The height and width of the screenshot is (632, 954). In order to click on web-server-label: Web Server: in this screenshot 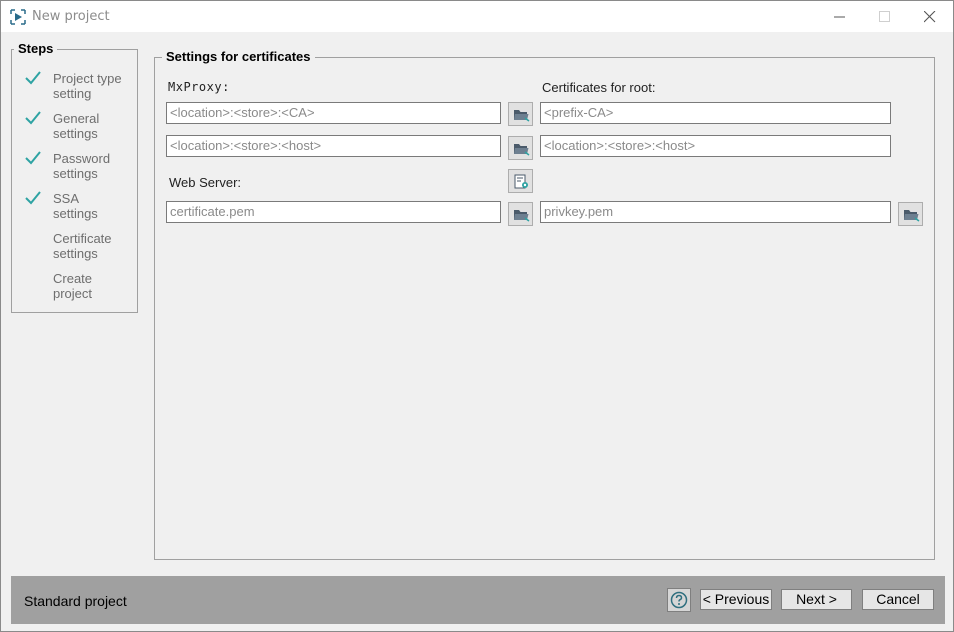, I will do `click(205, 182)`.